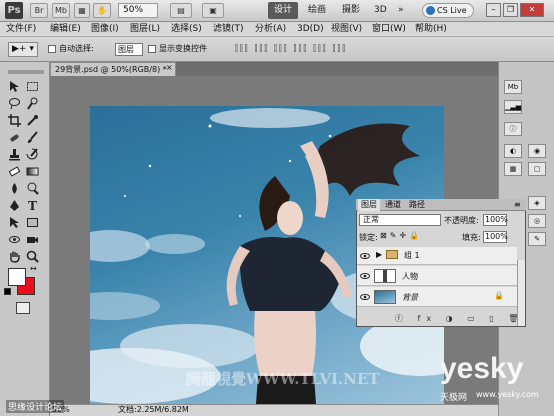  Describe the element at coordinates (14, 154) in the screenshot. I see `clone-stamp-tool-icon` at that location.